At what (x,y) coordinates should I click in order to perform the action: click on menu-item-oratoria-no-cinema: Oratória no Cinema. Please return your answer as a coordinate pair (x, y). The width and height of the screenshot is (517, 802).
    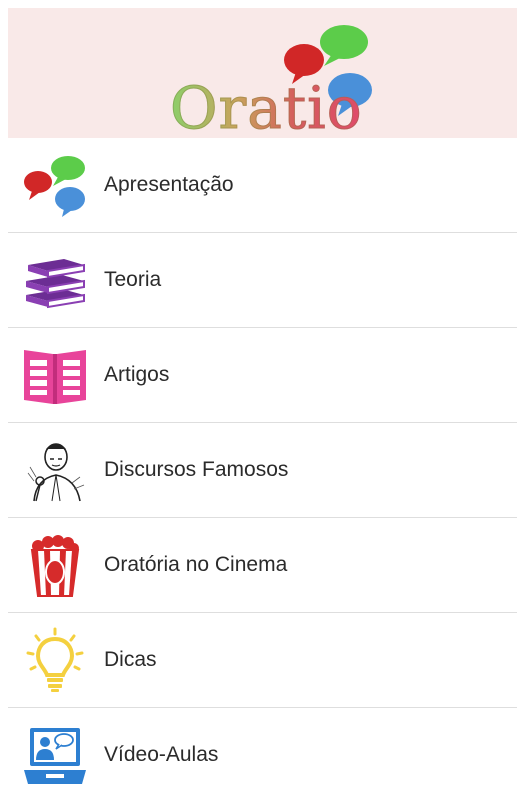
    Looking at the image, I should click on (262, 565).